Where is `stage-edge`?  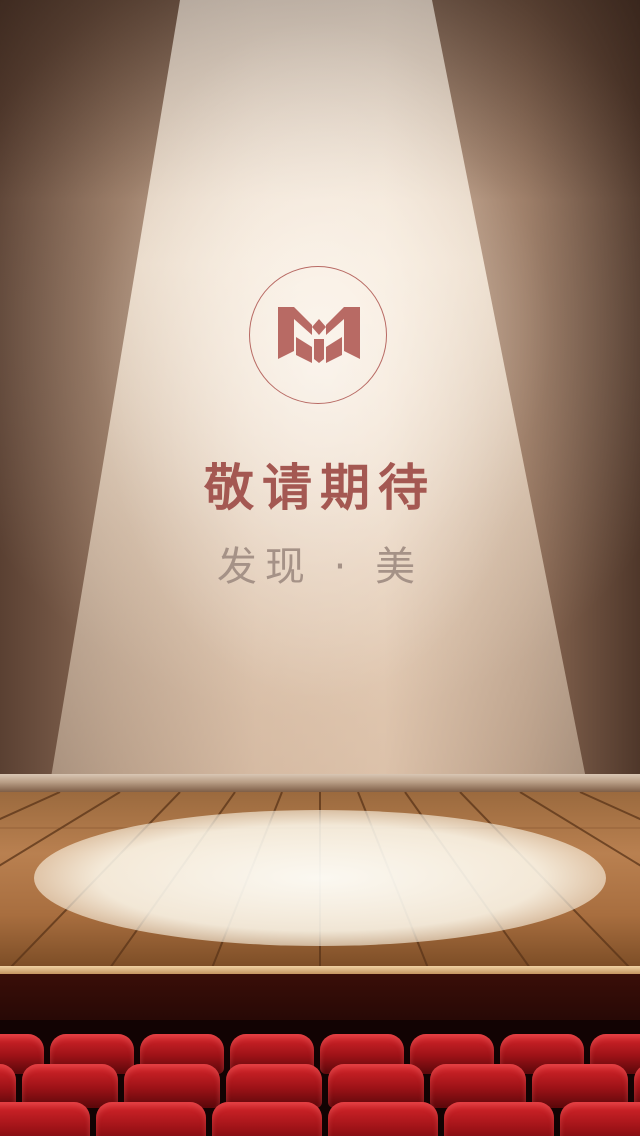
stage-edge is located at coordinates (320, 970).